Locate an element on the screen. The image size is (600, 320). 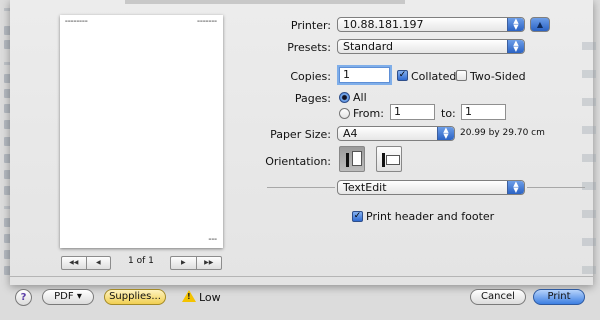
paper-size-select: A4 ▲ ▼ is located at coordinates (396, 133).